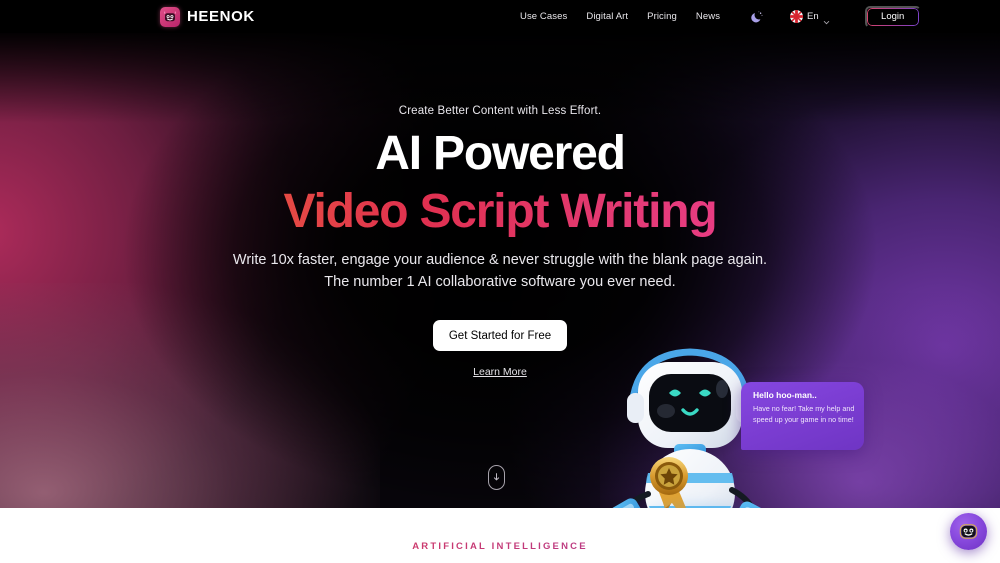  Describe the element at coordinates (708, 16) in the screenshot. I see `nav-item-news: News` at that location.